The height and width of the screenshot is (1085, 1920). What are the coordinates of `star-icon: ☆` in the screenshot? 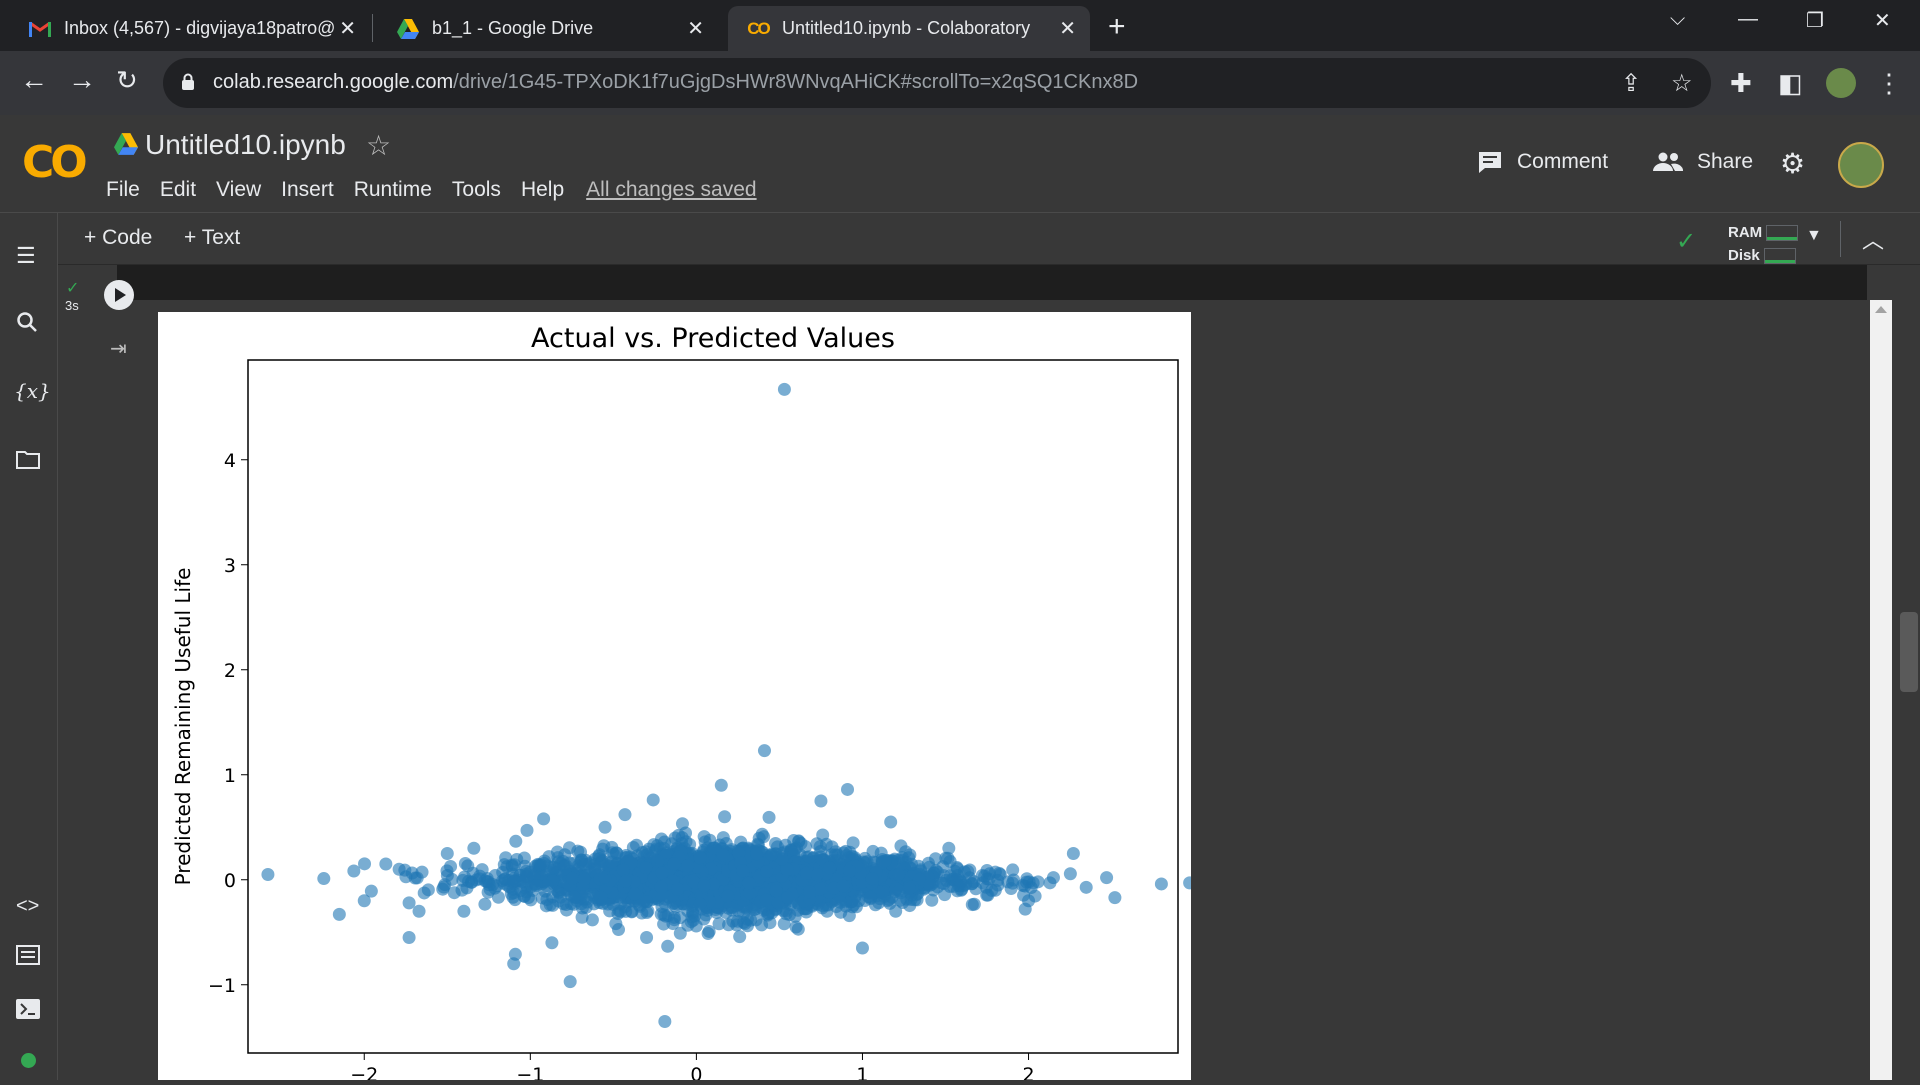 It's located at (378, 145).